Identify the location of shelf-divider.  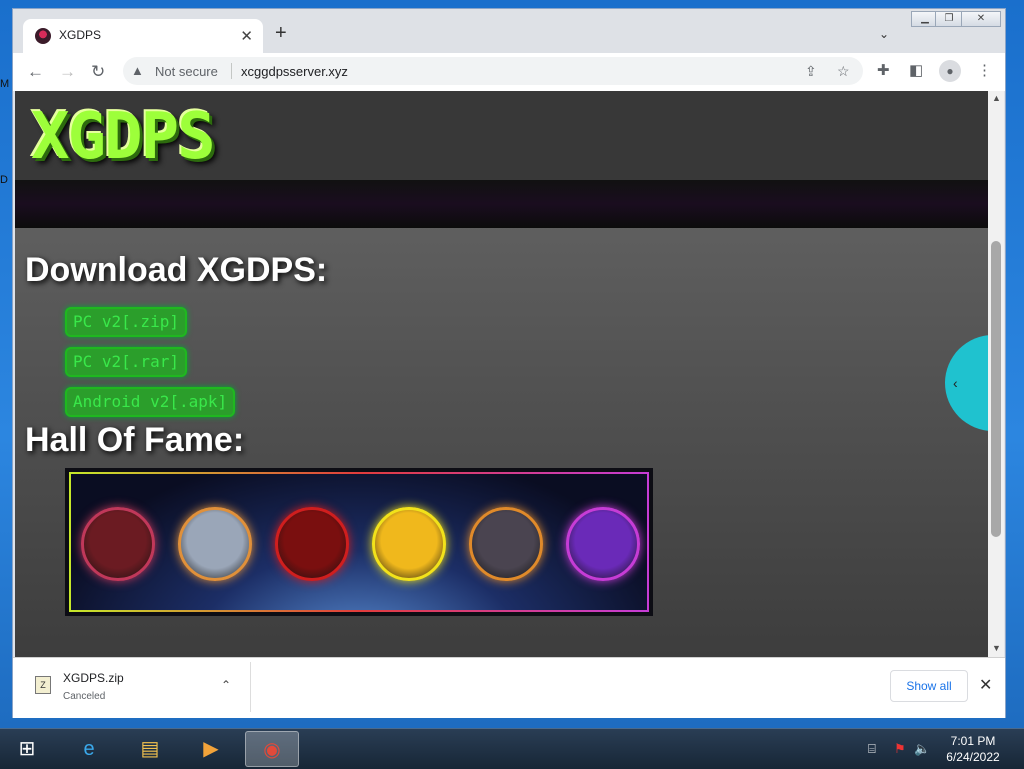
(250, 687).